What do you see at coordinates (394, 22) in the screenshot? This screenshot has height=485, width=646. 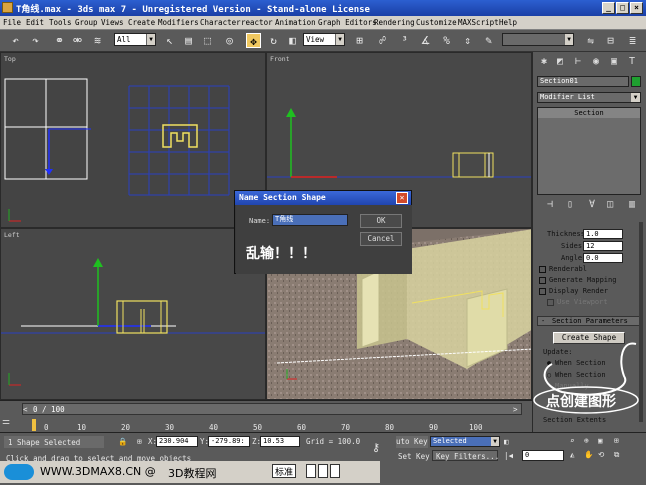 I see `menu-rendering: Rendering` at bounding box center [394, 22].